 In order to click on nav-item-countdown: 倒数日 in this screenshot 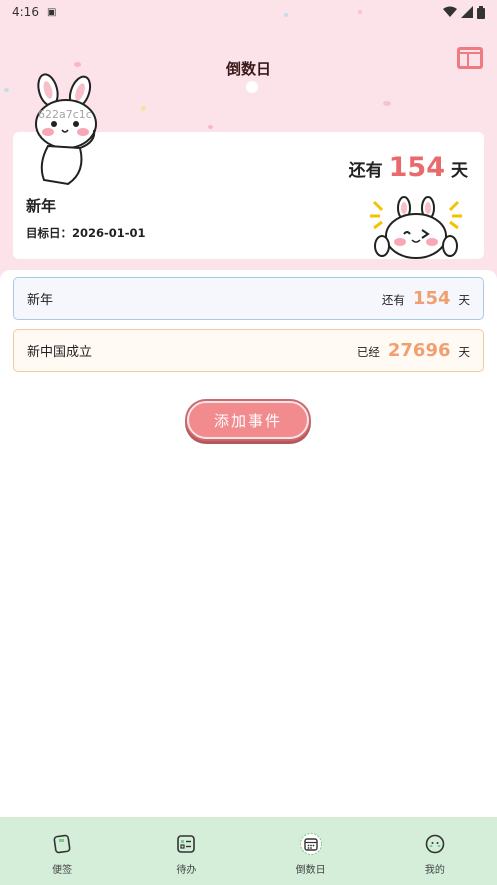, I will do `click(311, 851)`.